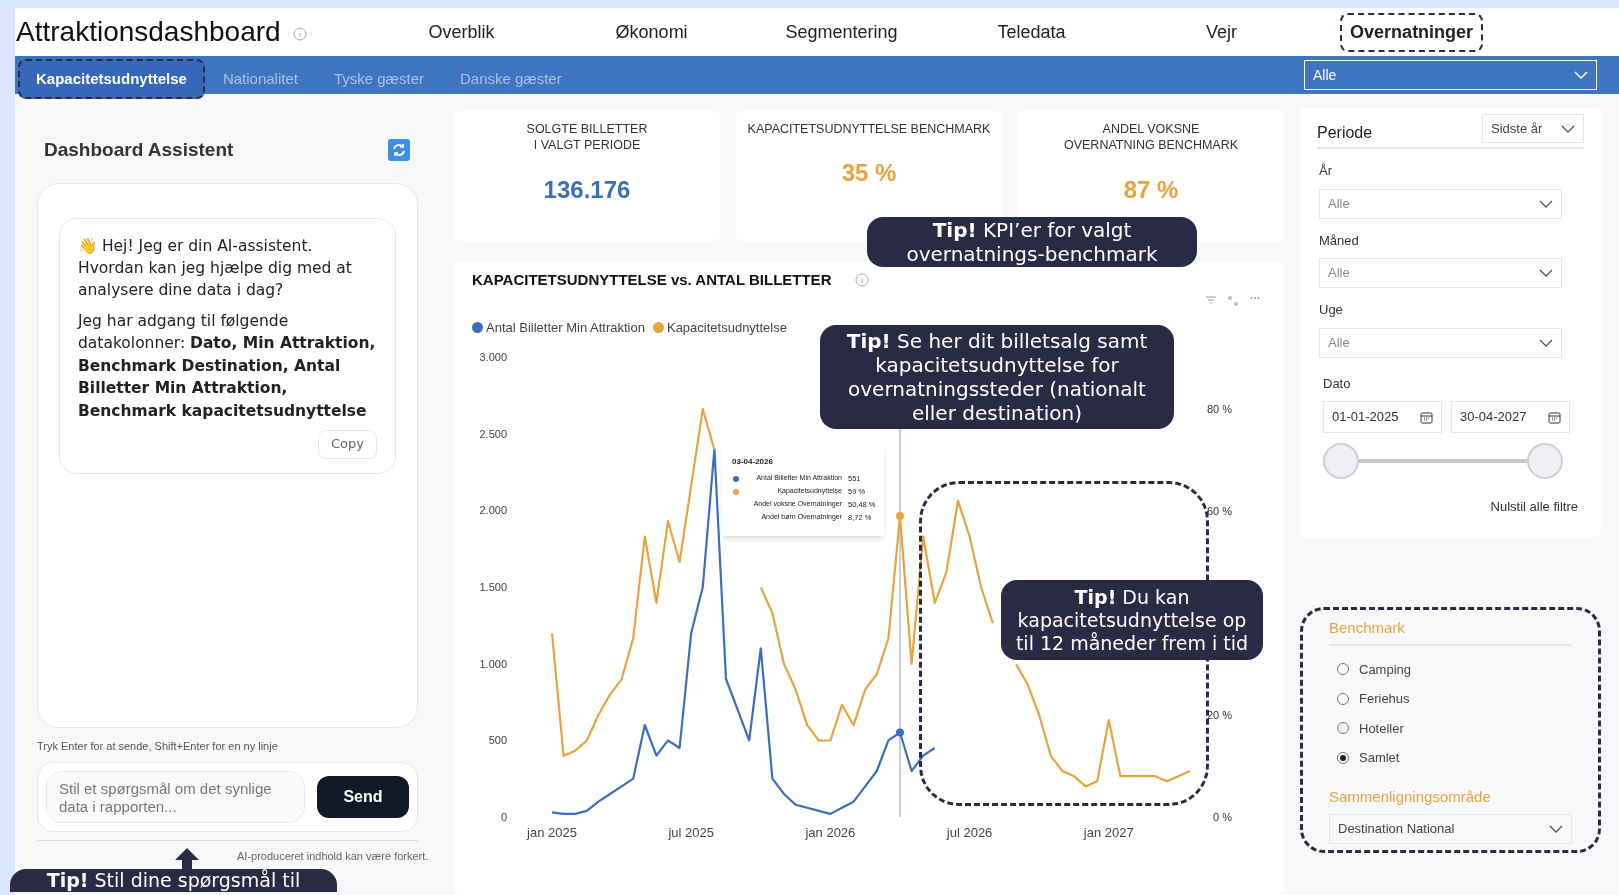 The height and width of the screenshot is (895, 1619). I want to click on radio-option: Feriehus, so click(1454, 699).